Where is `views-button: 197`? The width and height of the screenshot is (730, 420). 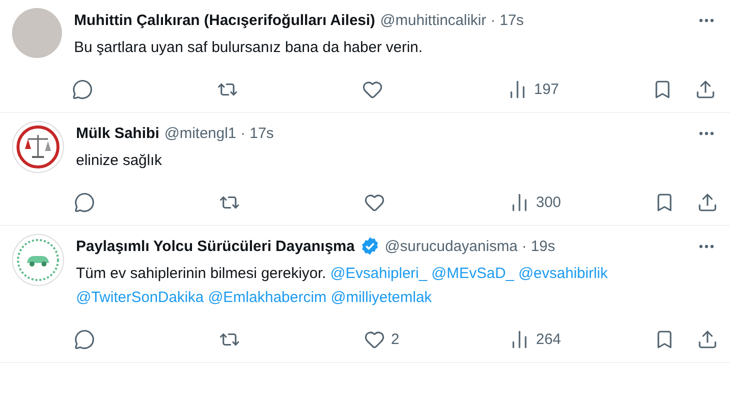 views-button: 197 is located at coordinates (533, 89).